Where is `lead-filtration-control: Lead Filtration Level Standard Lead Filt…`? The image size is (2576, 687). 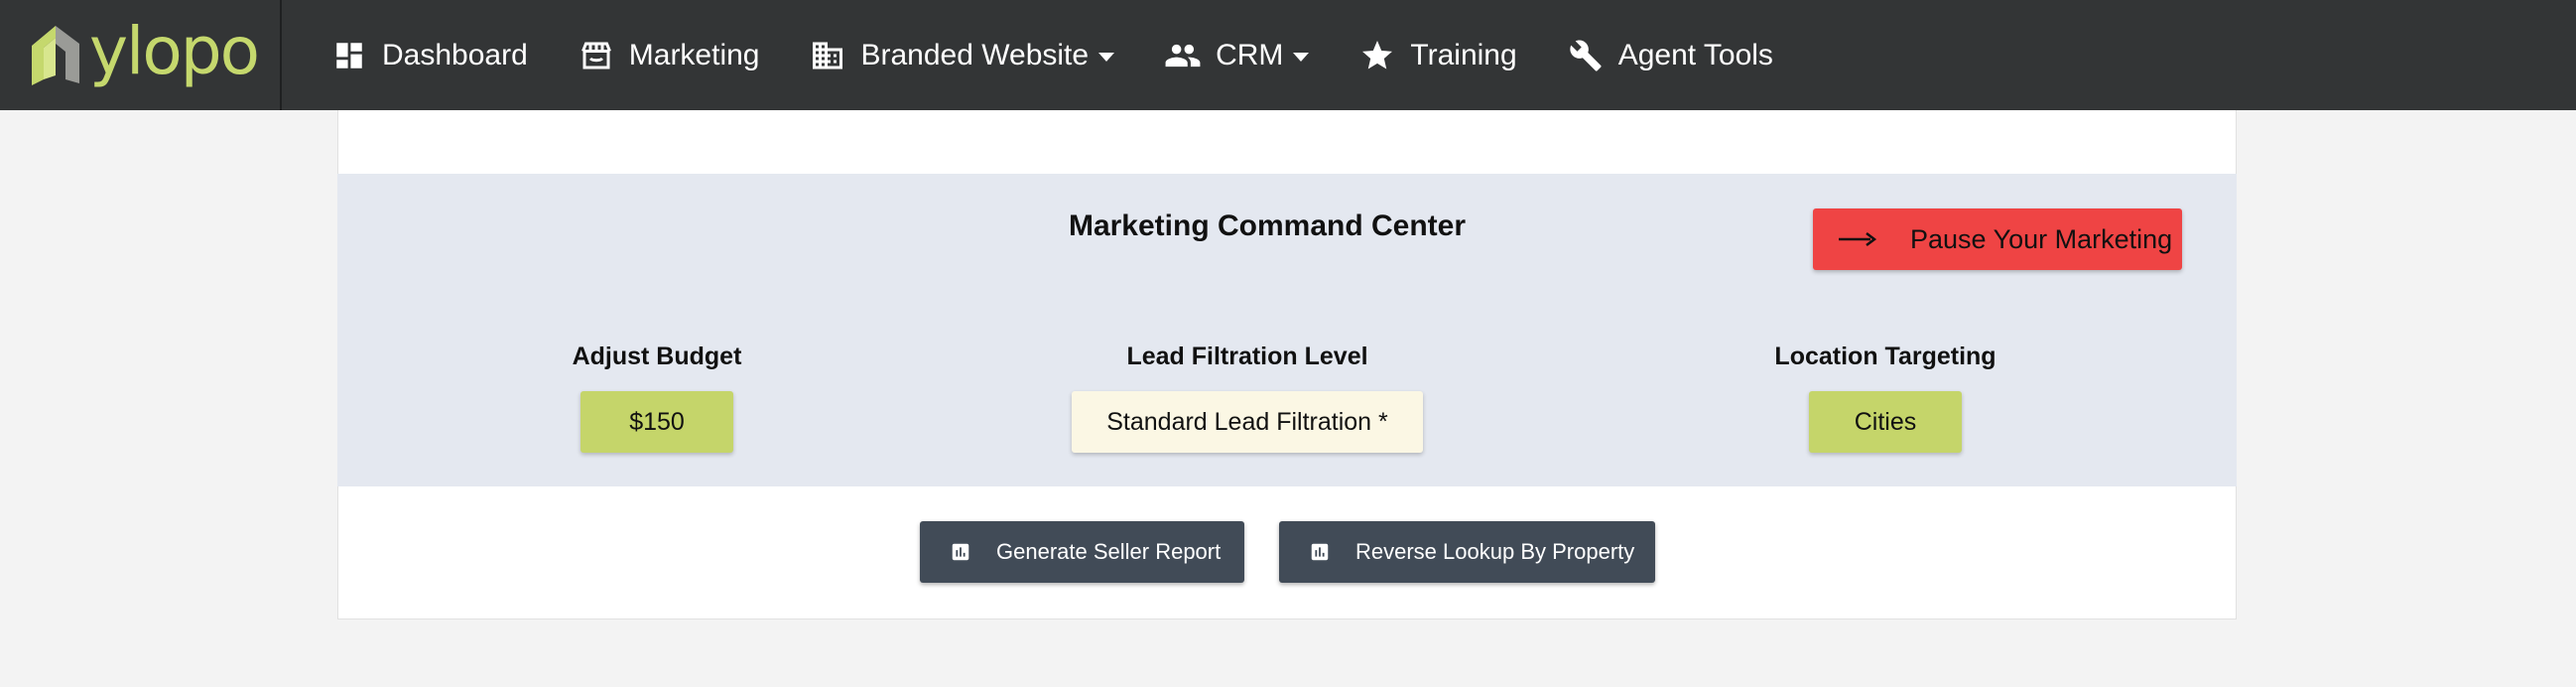
lead-filtration-control: Lead Filtration Level Standard Lead Filt… is located at coordinates (1248, 398).